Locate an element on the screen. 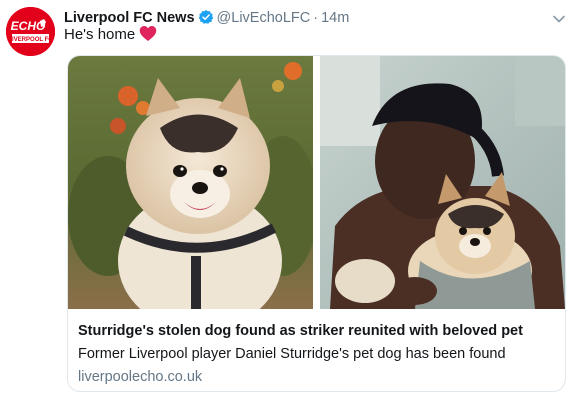 The height and width of the screenshot is (406, 579). heart-icon is located at coordinates (148, 36).